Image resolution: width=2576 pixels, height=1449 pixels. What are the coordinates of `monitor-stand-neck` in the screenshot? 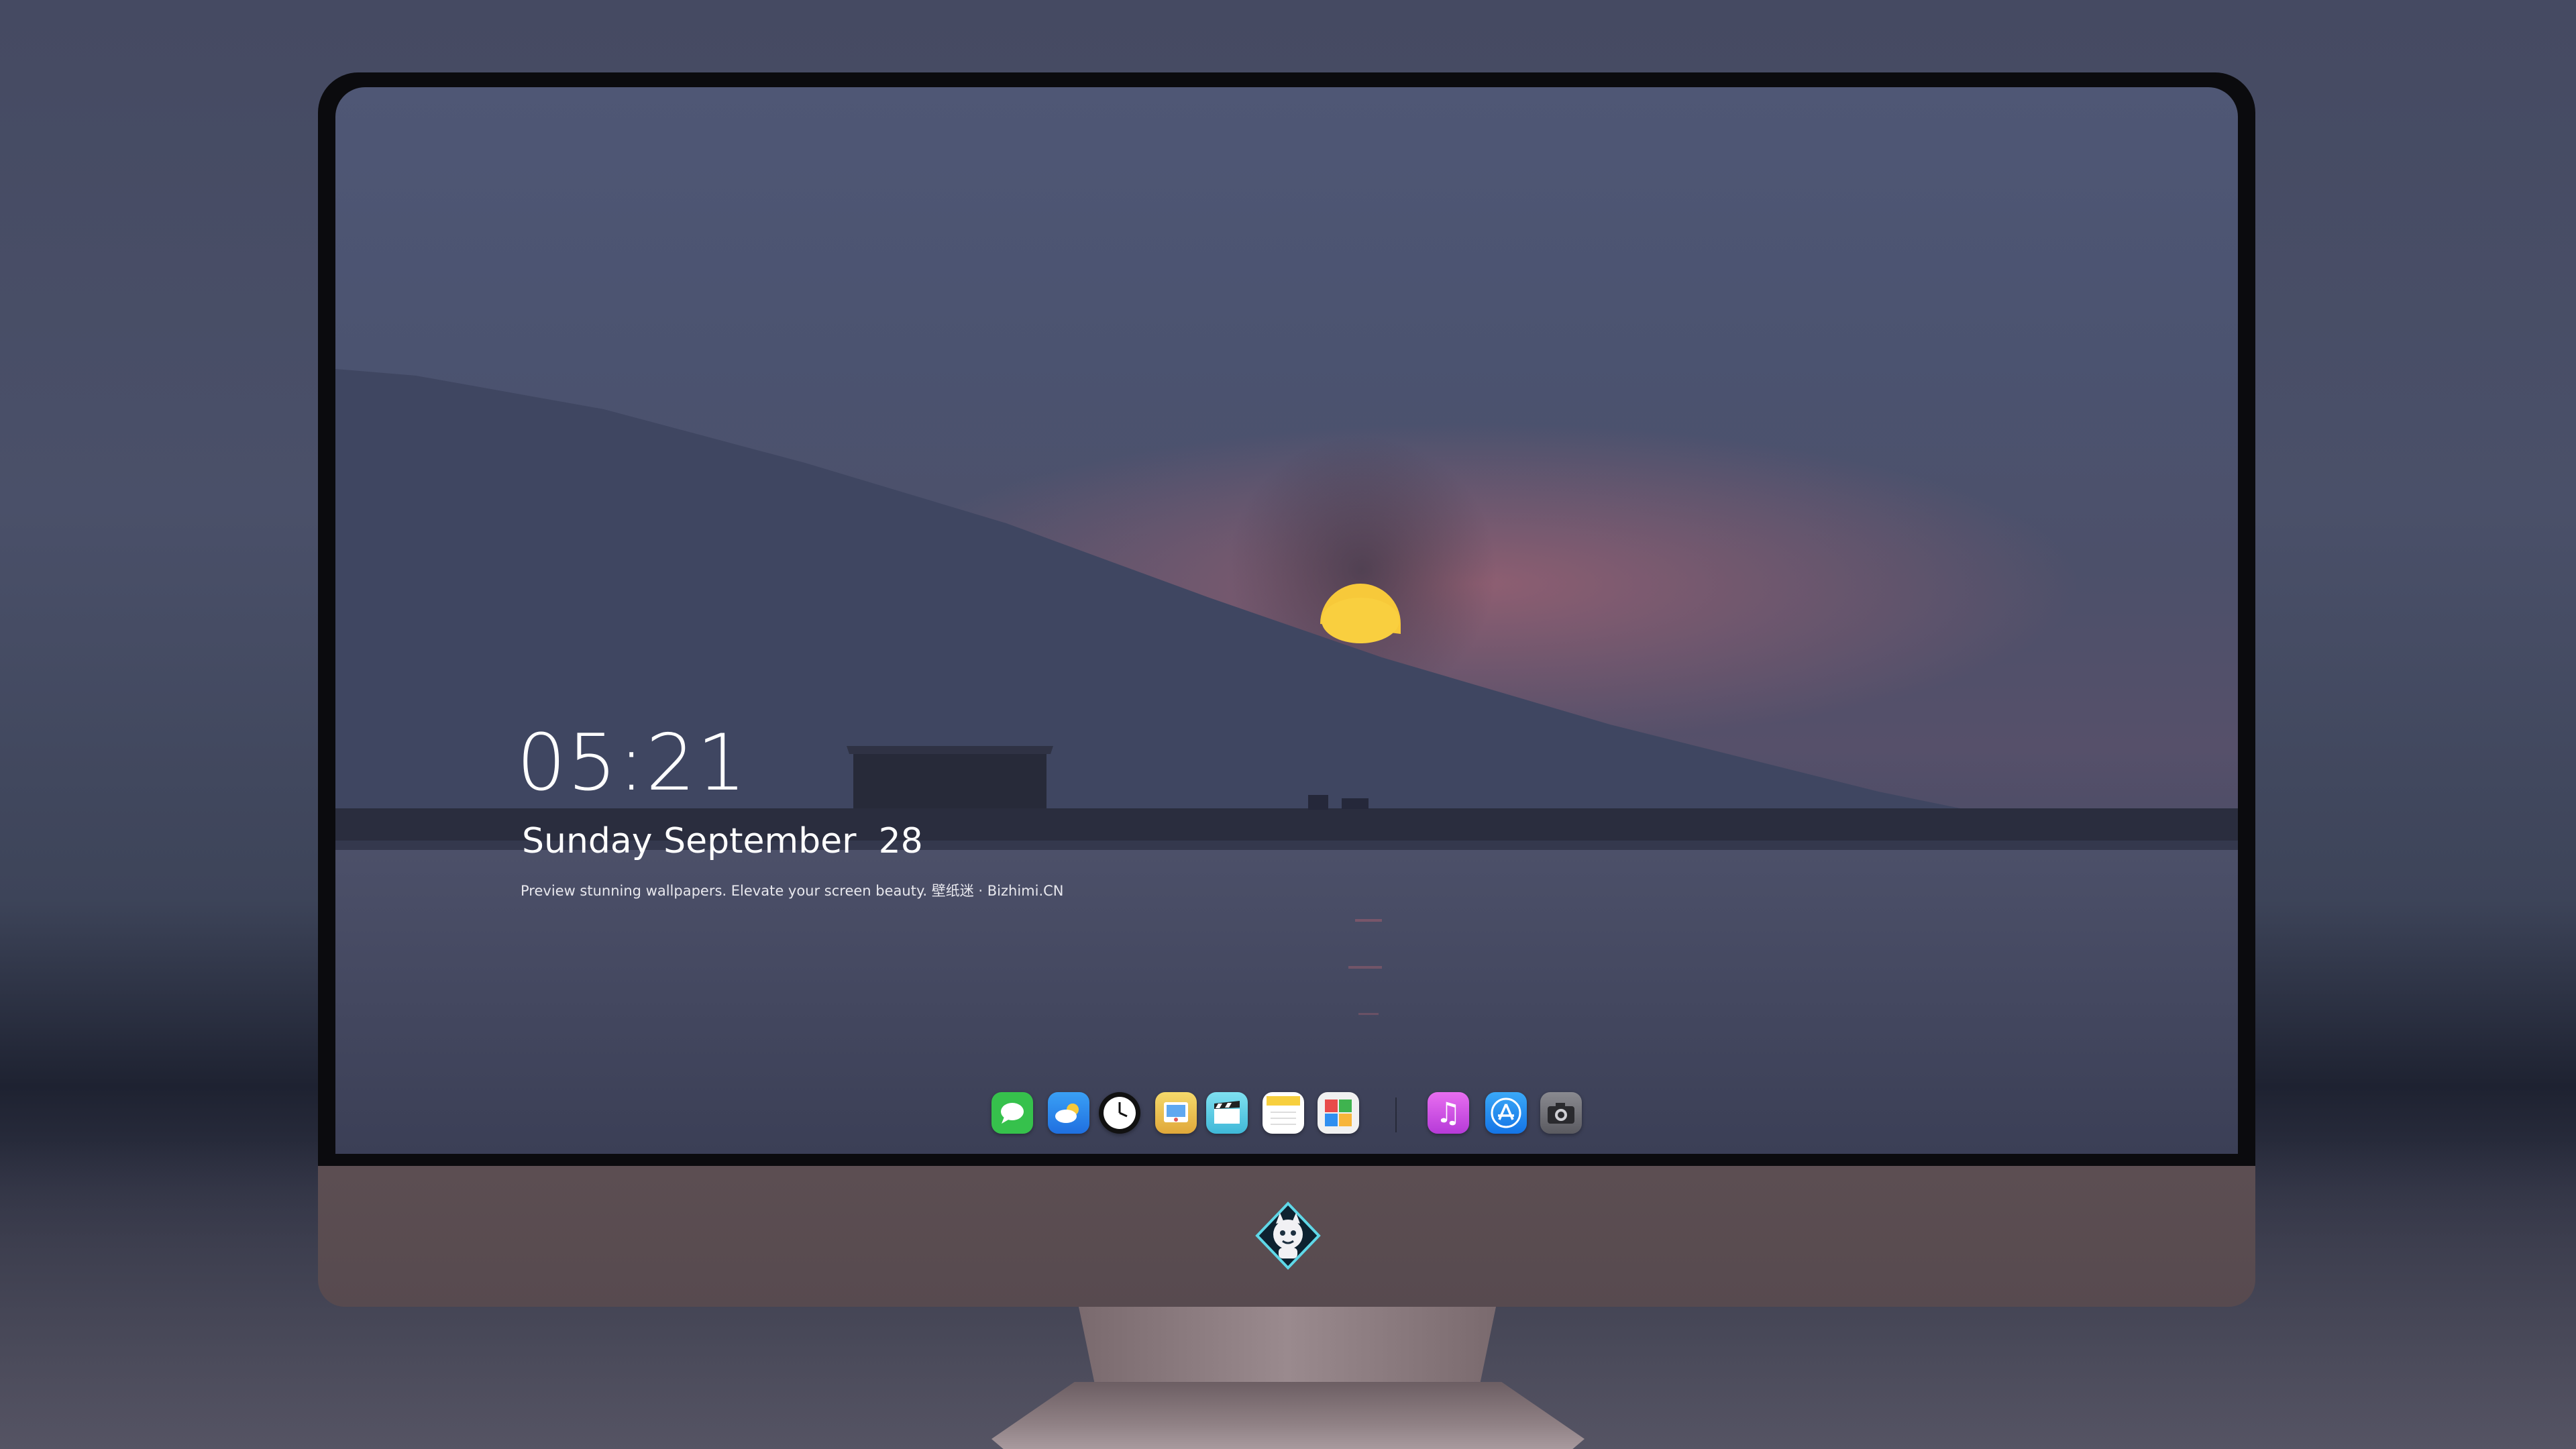 It's located at (1287, 1347).